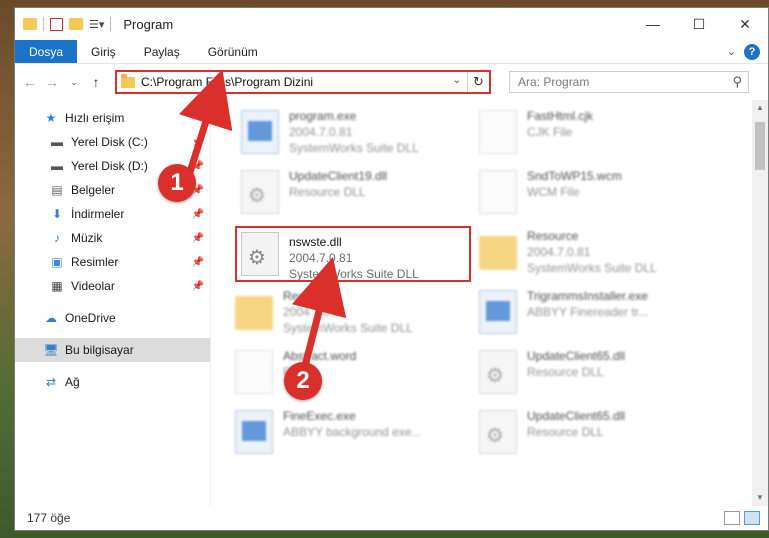 The width and height of the screenshot is (769, 538). I want to click on nav-item-local-disk-c: ▬ Yerel Disk (C:) 📌, so click(112, 142).